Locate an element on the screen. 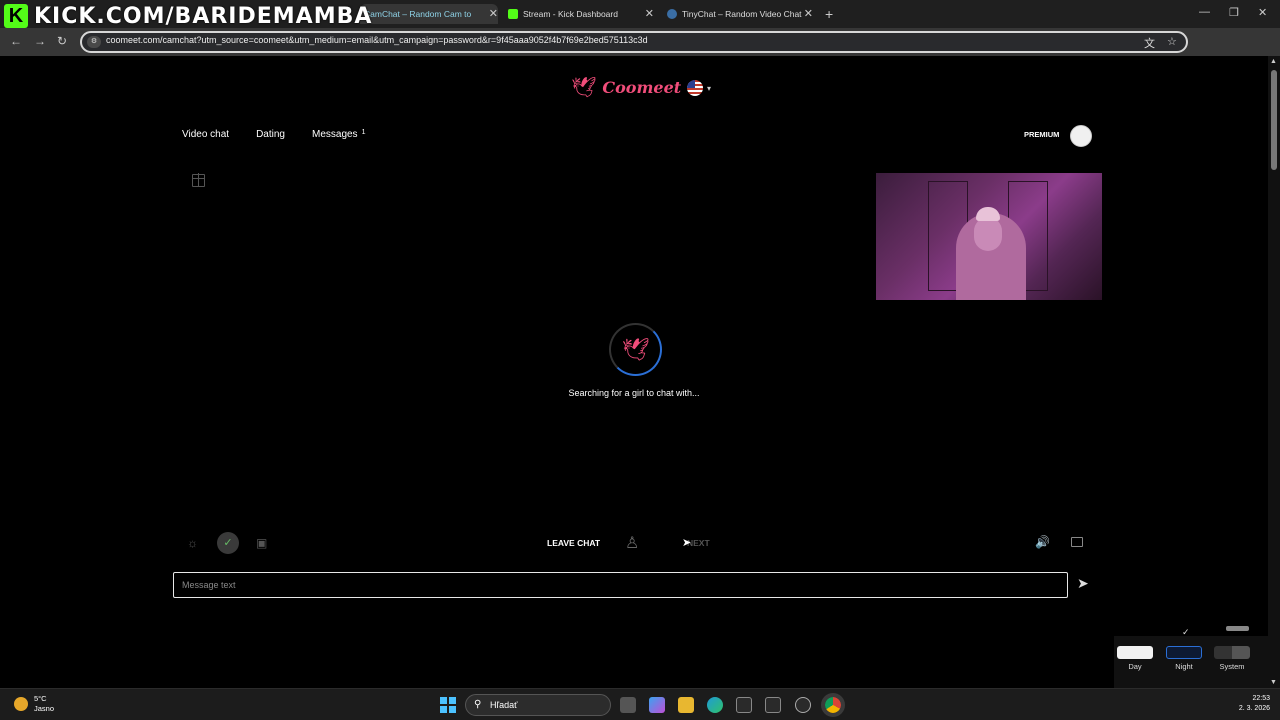  brand-name: Coomeet is located at coordinates (642, 87).